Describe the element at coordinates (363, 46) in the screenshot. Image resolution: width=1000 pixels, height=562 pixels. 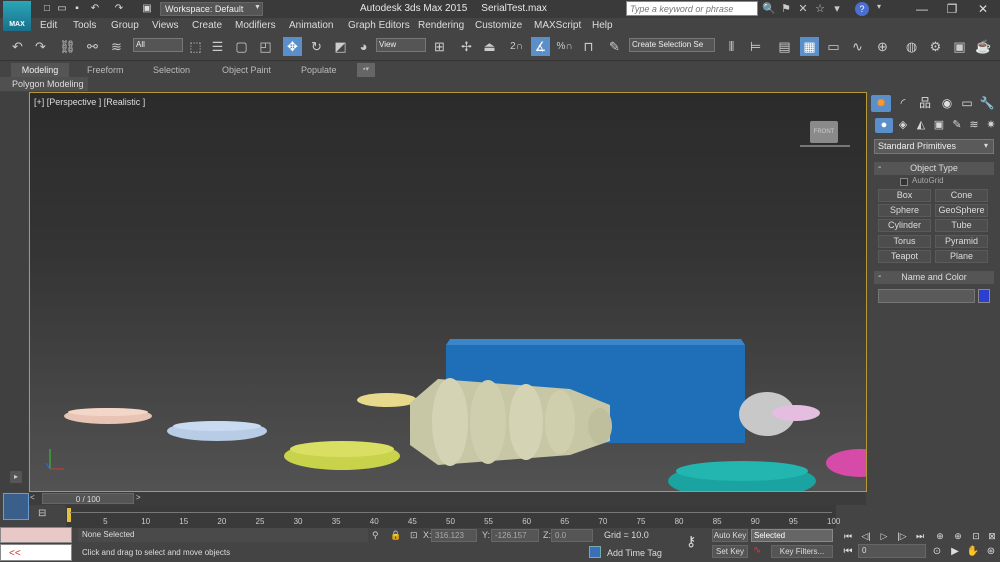
I see `select-place-icon: ◕` at that location.